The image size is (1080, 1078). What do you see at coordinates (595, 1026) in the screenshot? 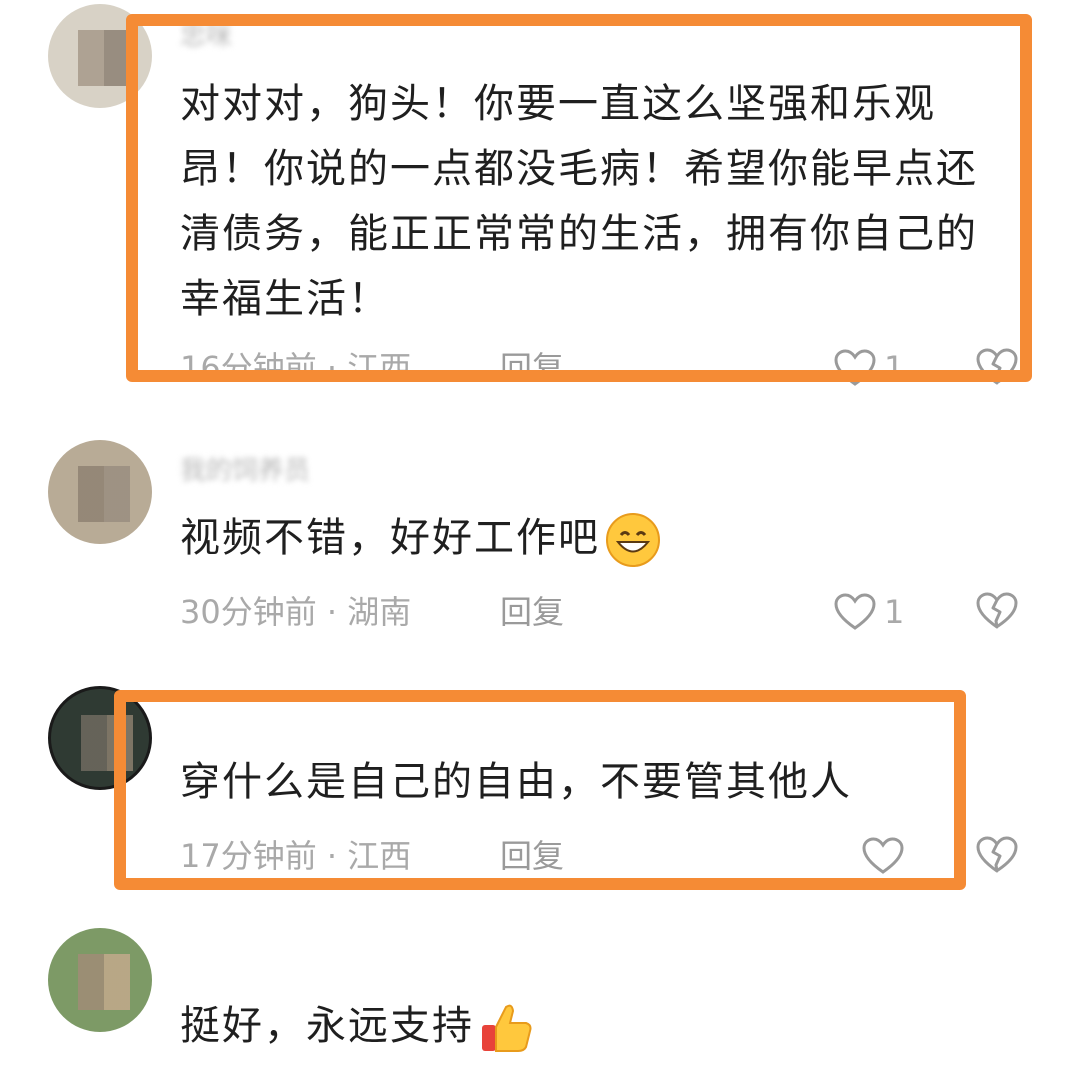
I see `comment-text: 挺好，永远支持` at bounding box center [595, 1026].